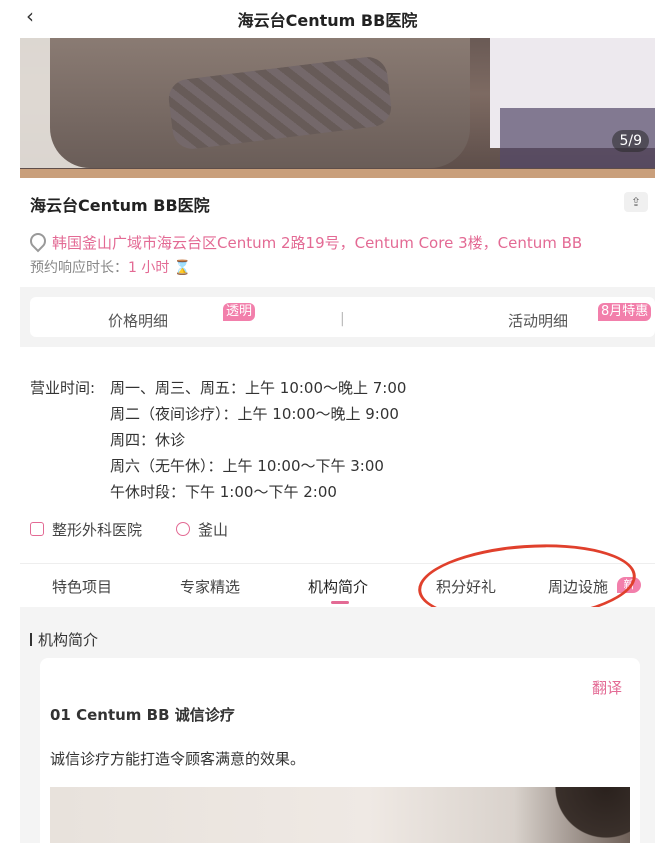  What do you see at coordinates (178, 759) in the screenshot?
I see `intro-paragraph: 诚信诊疗方能打造令顾客满意的效果。` at bounding box center [178, 759].